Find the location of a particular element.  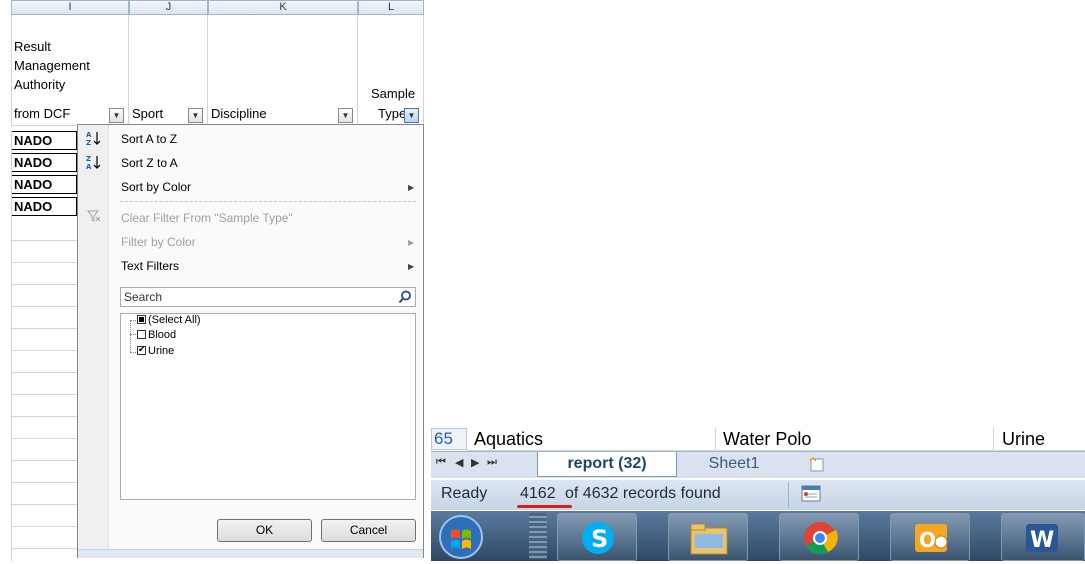

row-cell-sample-type: Urine is located at coordinates (1023, 439).